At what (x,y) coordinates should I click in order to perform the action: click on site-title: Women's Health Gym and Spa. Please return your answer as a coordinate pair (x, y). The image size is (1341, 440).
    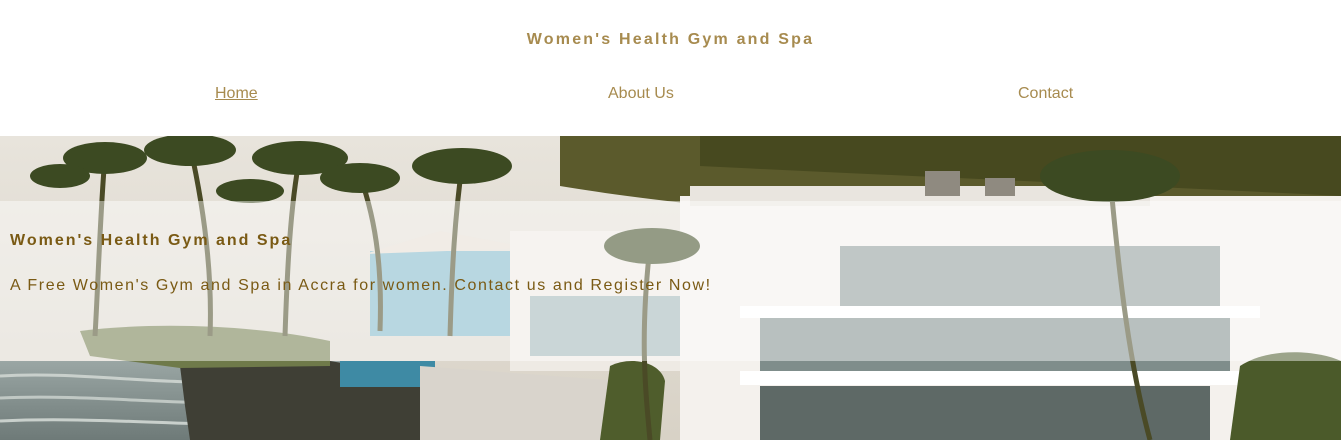
    Looking at the image, I should click on (670, 39).